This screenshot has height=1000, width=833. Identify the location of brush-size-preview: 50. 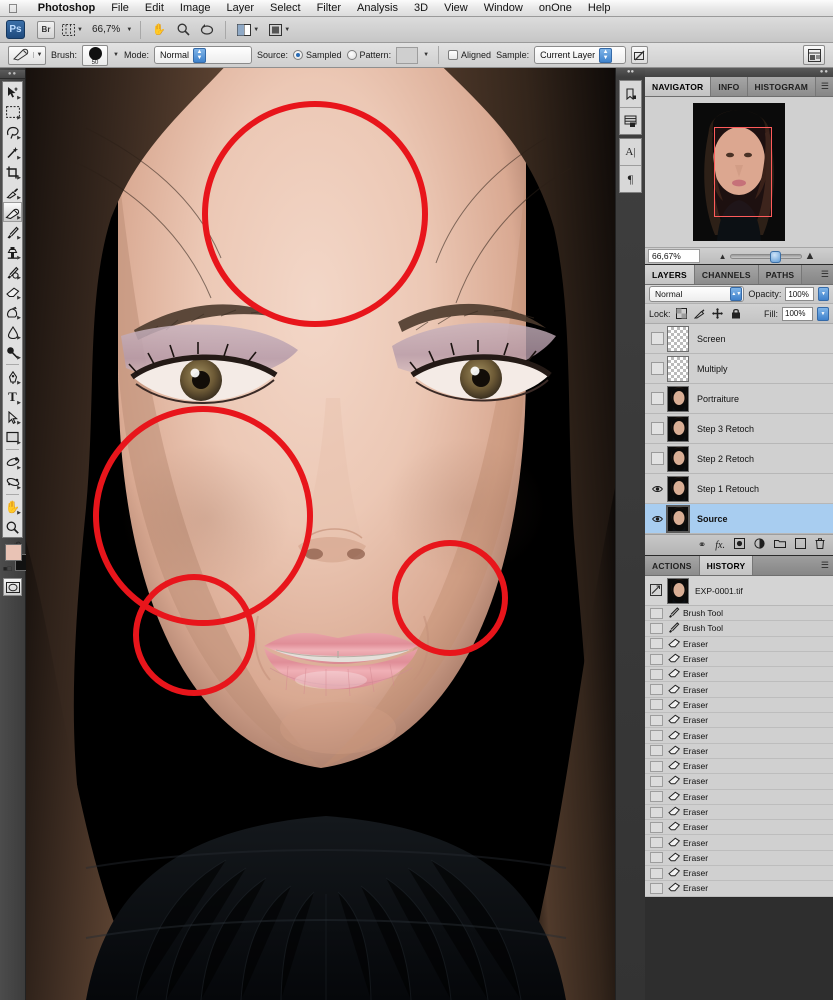
(95, 55).